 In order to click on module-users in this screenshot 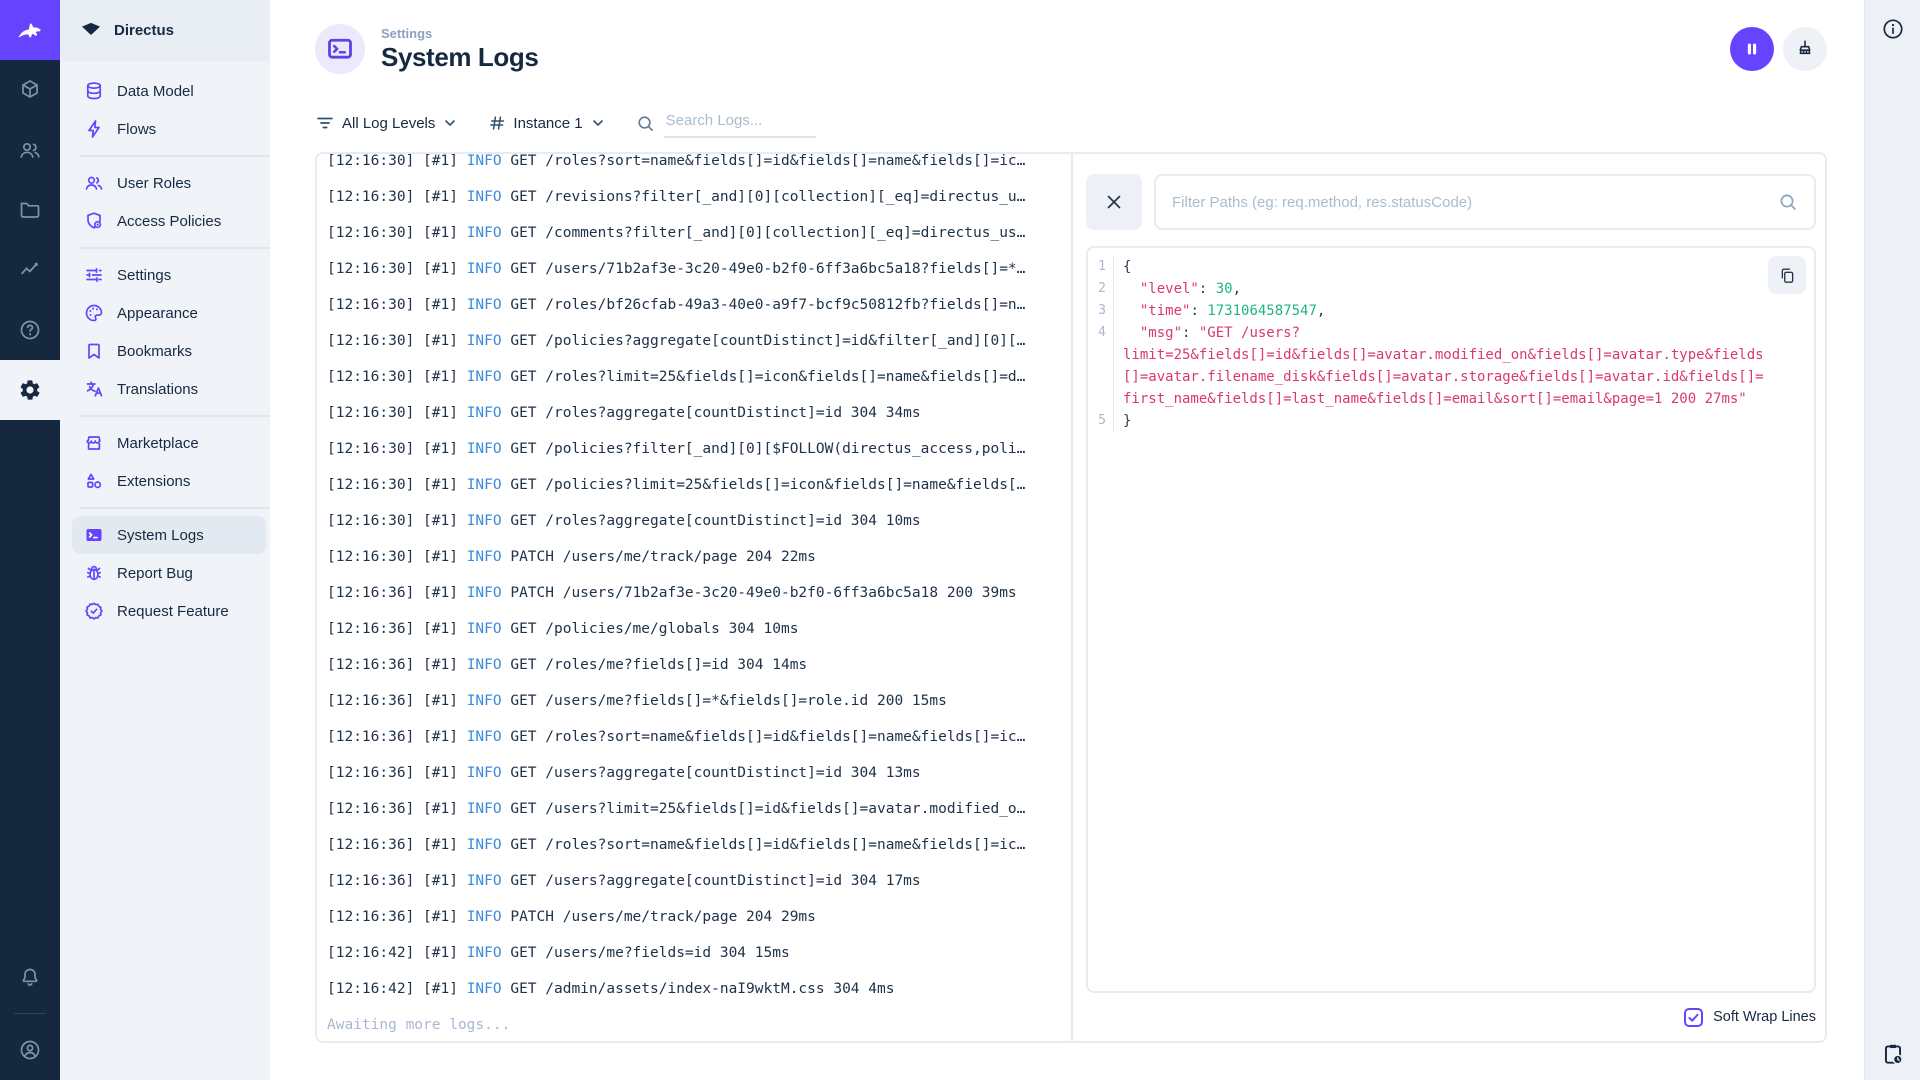, I will do `click(30, 150)`.